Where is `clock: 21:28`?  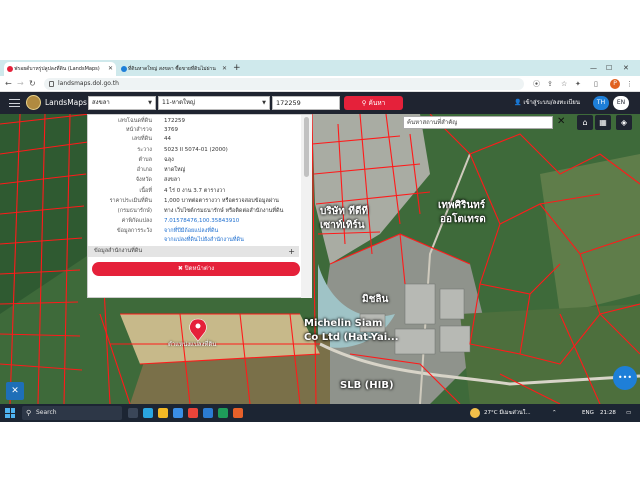
clock: 21:28 is located at coordinates (608, 413).